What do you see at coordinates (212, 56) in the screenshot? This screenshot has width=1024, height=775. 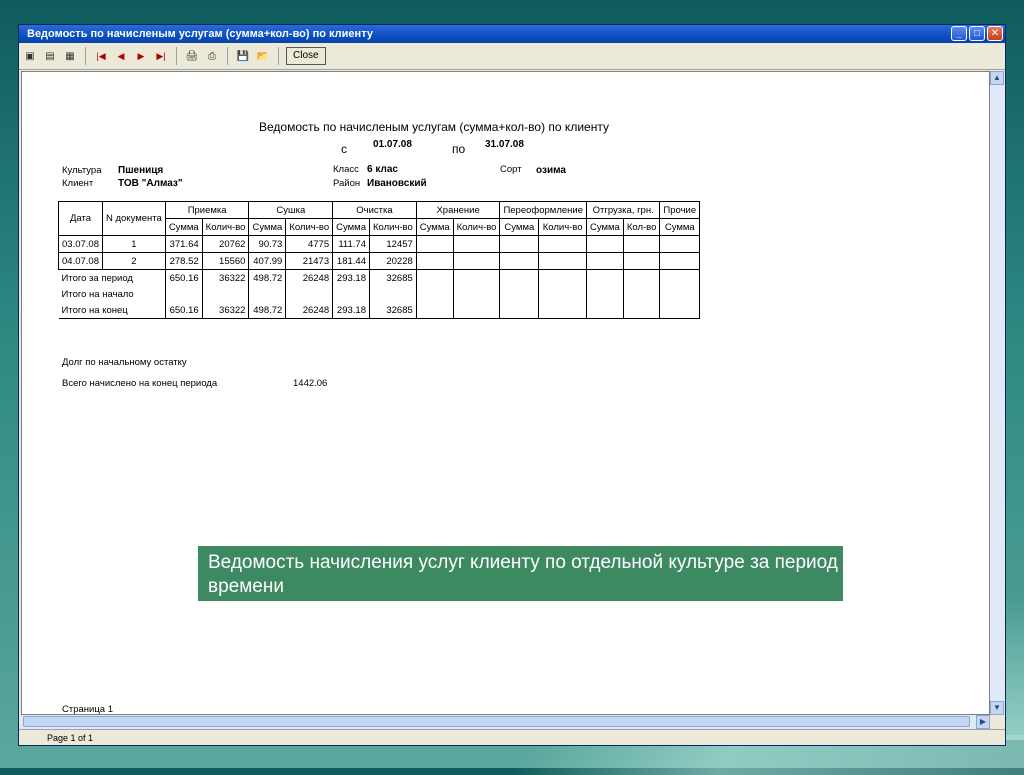 I see `print-icon: ⎙` at bounding box center [212, 56].